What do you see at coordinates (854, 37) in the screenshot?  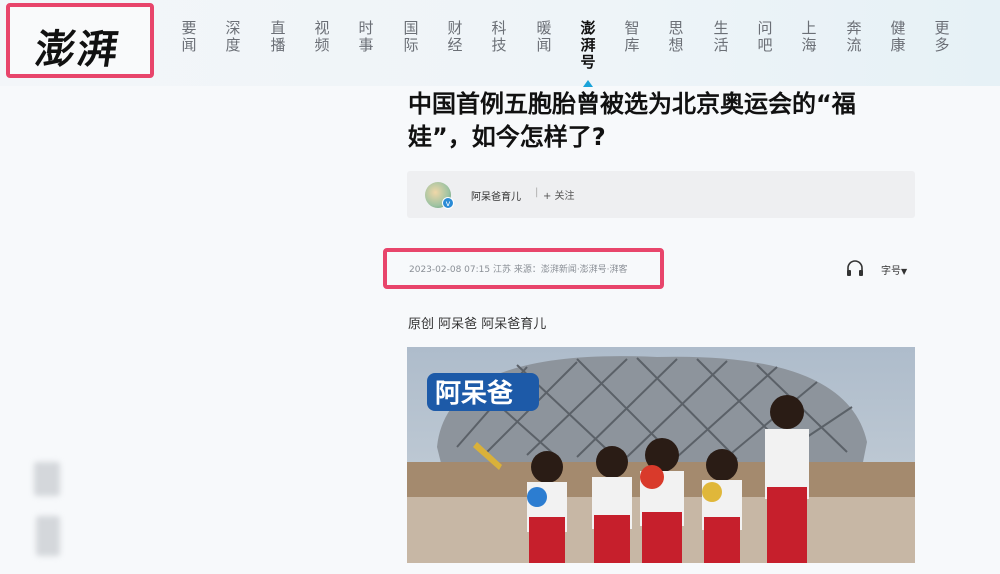 I see `nav-item-15: 奔流` at bounding box center [854, 37].